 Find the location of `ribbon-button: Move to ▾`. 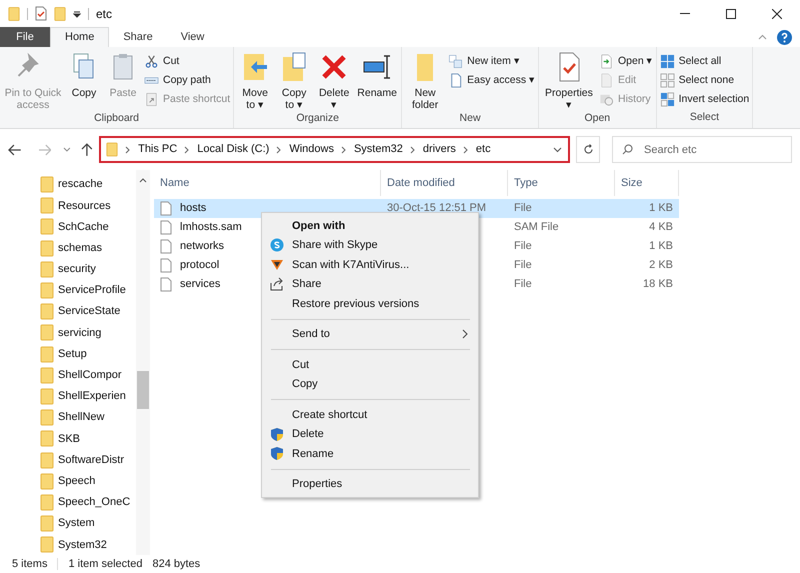

ribbon-button: Move to ▾ is located at coordinates (255, 81).